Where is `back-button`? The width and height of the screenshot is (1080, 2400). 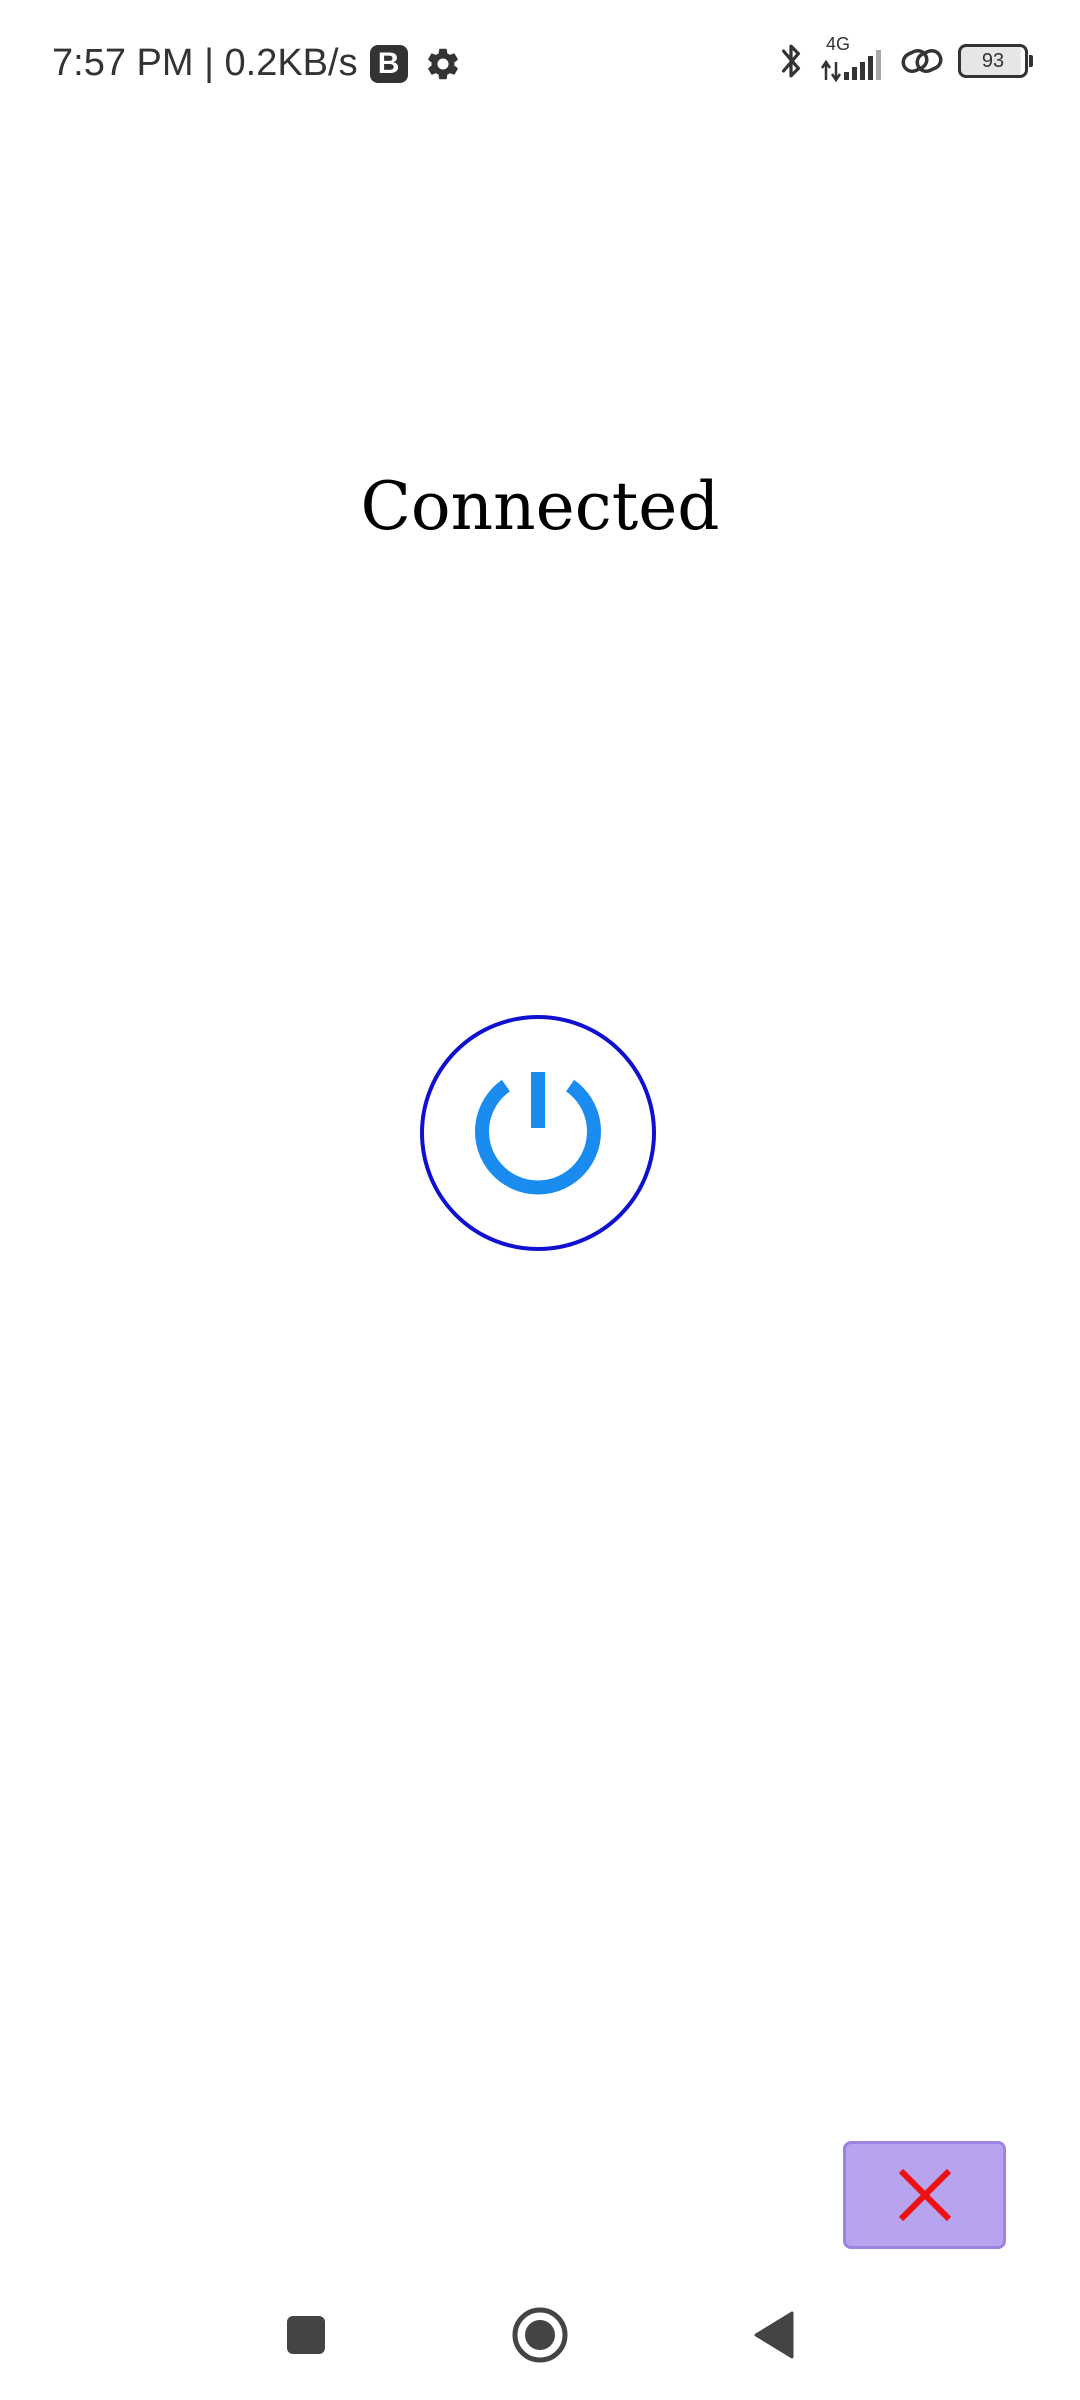
back-button is located at coordinates (774, 2335).